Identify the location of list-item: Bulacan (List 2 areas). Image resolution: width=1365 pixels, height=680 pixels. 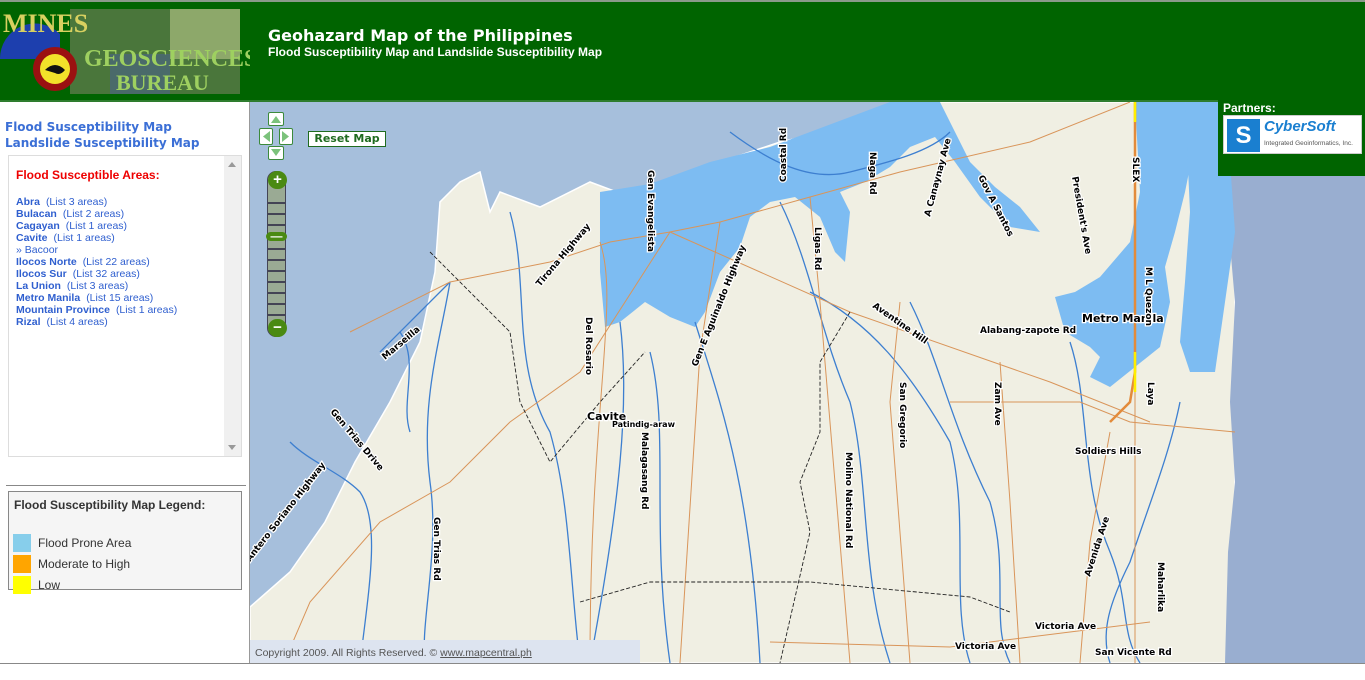
(96, 214).